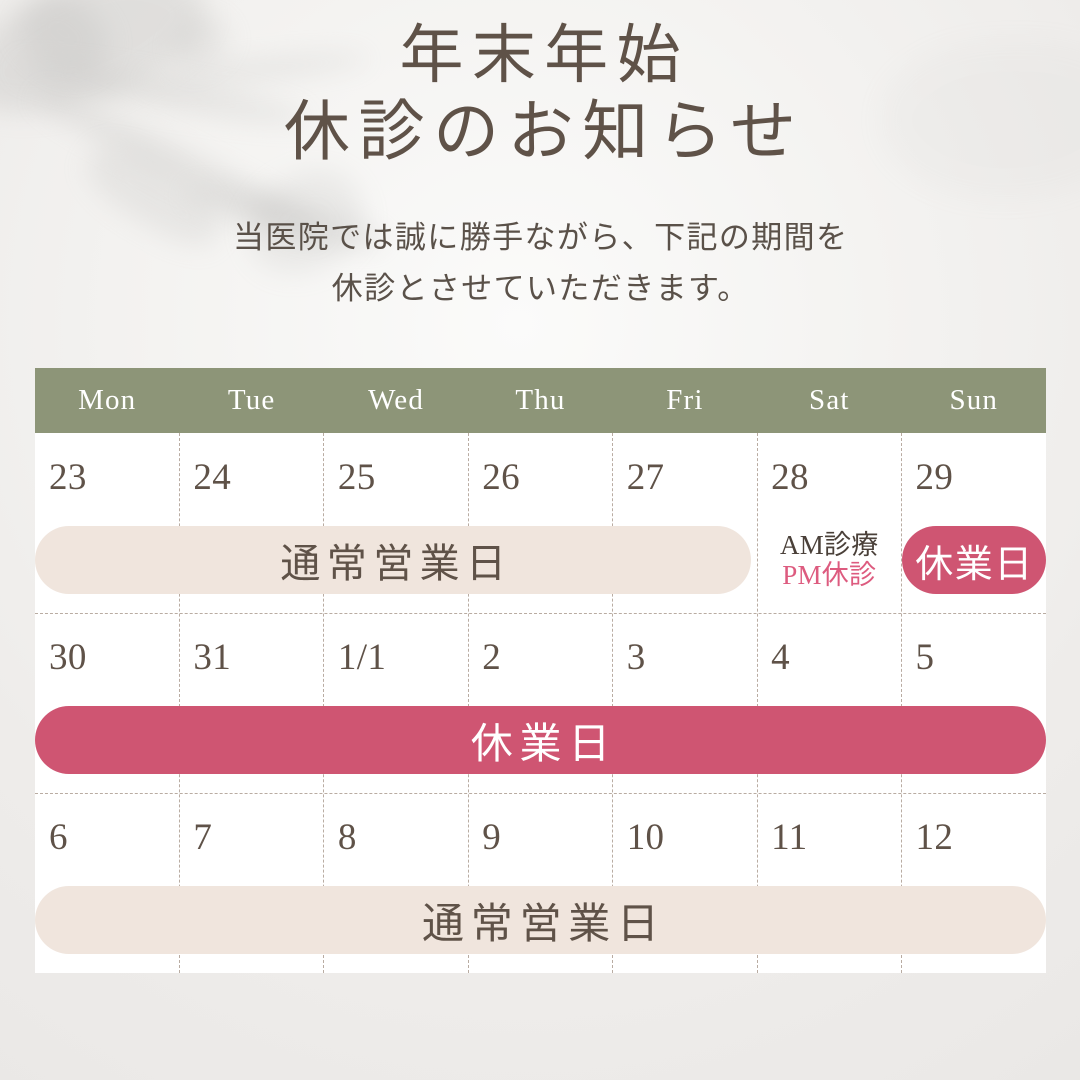 Image resolution: width=1080 pixels, height=1080 pixels. What do you see at coordinates (829, 544) in the screenshot?
I see `saturday-am-label: AM診療` at bounding box center [829, 544].